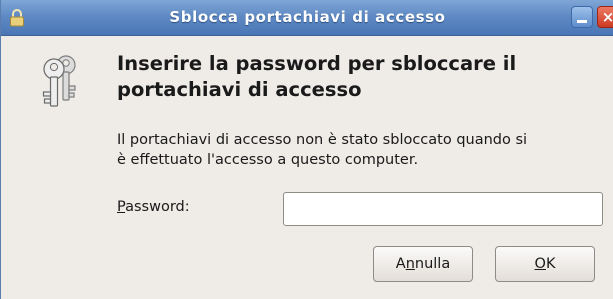 The image size is (613, 299). Describe the element at coordinates (121, 207) in the screenshot. I see `password-label-mnemonic: P` at that location.